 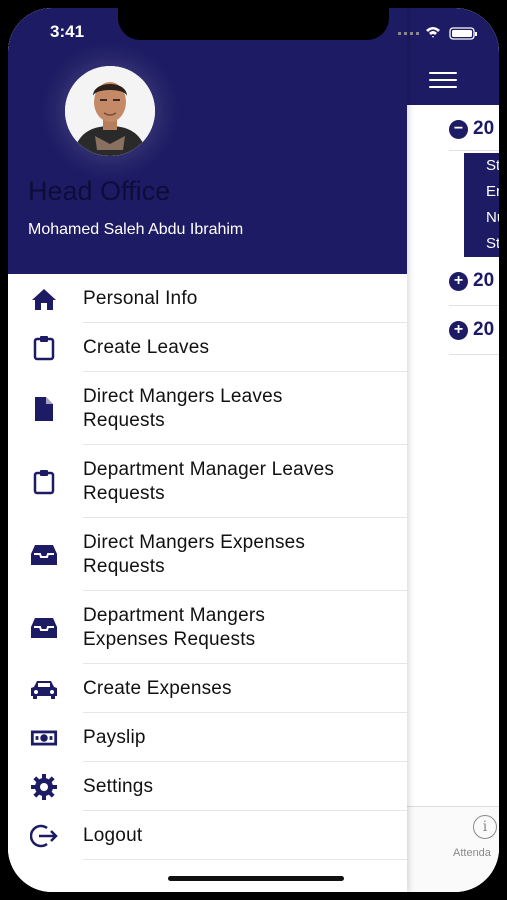 I want to click on gear-icon, so click(x=44, y=787).